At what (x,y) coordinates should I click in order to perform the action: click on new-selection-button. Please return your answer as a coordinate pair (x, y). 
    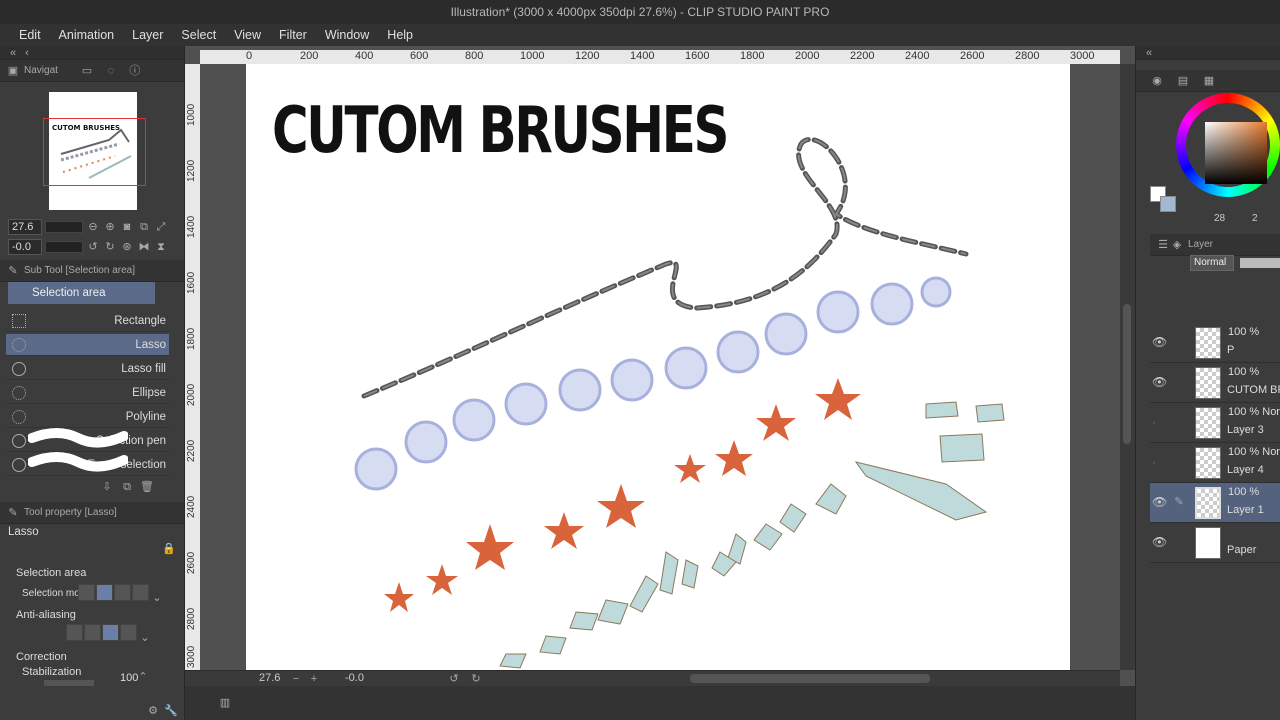
    Looking at the image, I should click on (86, 592).